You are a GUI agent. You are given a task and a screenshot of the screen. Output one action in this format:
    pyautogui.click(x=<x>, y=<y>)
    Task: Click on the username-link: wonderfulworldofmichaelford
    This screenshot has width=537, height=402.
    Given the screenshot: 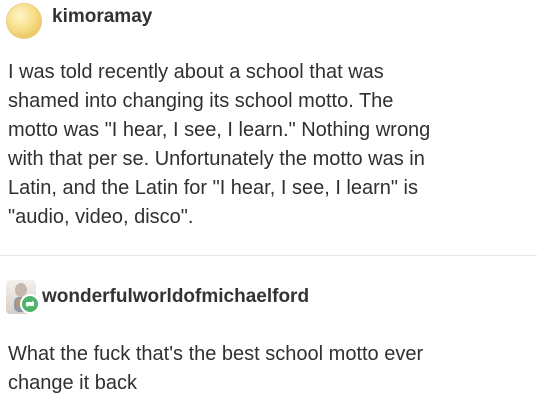 What is the action you would take?
    pyautogui.click(x=175, y=297)
    